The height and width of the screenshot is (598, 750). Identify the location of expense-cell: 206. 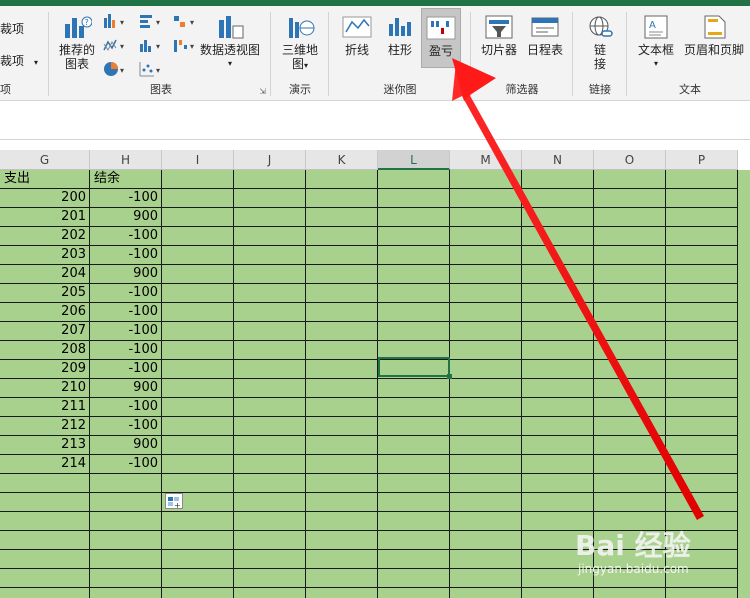
(45, 312).